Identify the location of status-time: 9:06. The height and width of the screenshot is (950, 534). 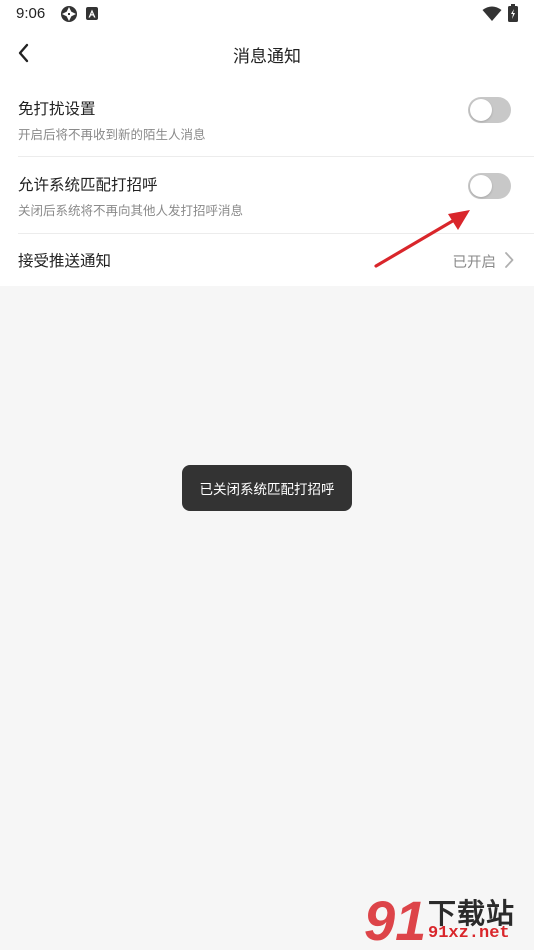
(31, 13).